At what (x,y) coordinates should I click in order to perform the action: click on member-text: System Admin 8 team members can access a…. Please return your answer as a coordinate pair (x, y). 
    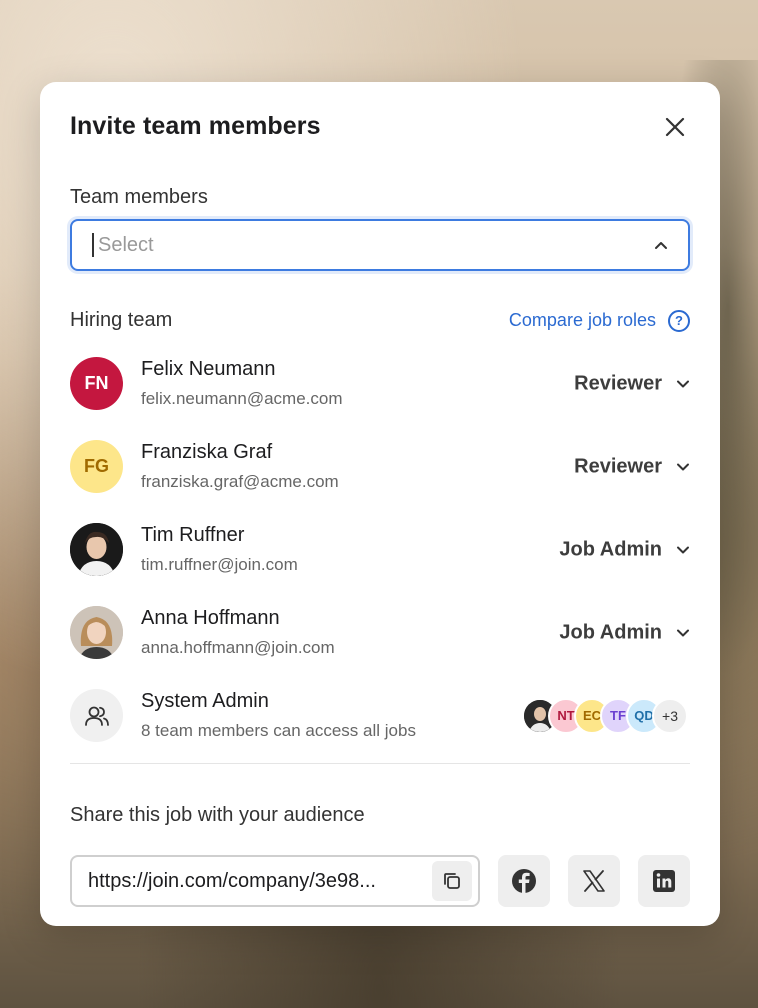
    Looking at the image, I should click on (278, 715).